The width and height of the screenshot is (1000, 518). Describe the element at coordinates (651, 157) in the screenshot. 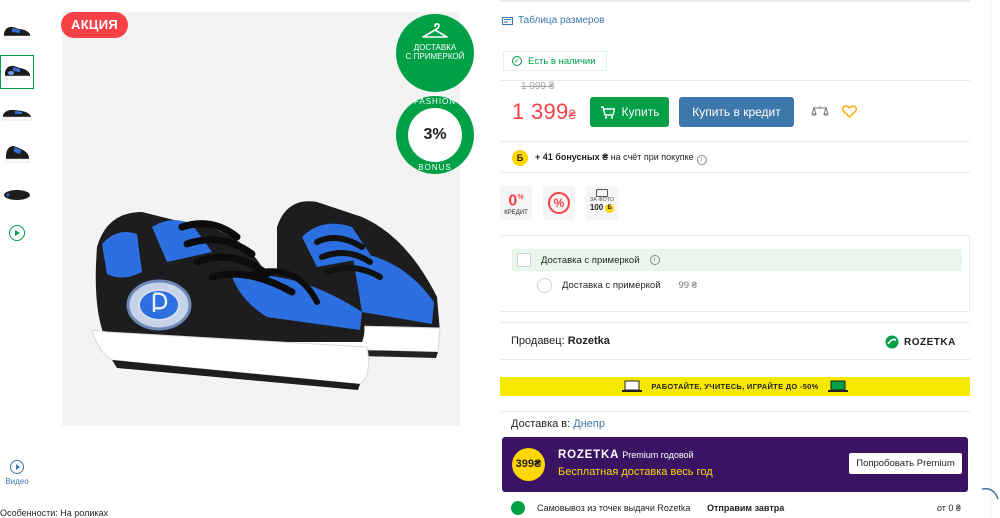

I see `bonus-suffix: на счёт при покупке` at that location.